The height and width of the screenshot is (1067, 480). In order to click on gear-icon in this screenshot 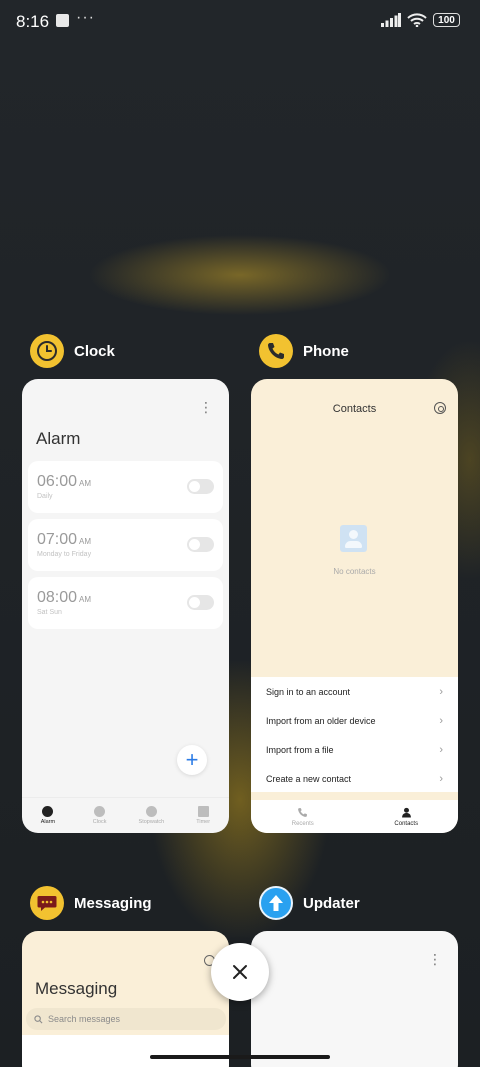, I will do `click(440, 408)`.